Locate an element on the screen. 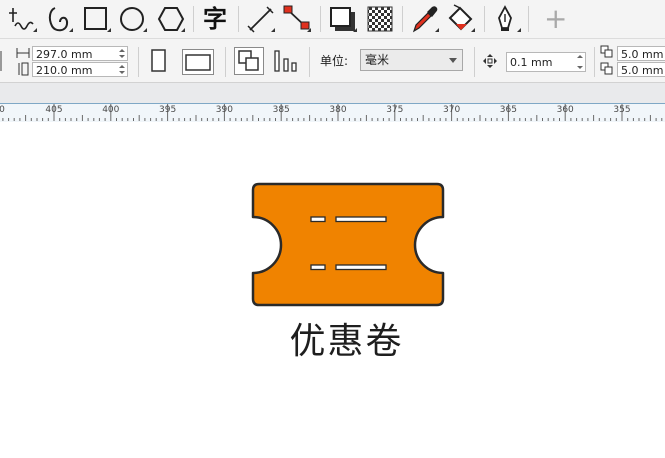 The height and width of the screenshot is (458, 665). text-tool-button: 字 is located at coordinates (215, 19).